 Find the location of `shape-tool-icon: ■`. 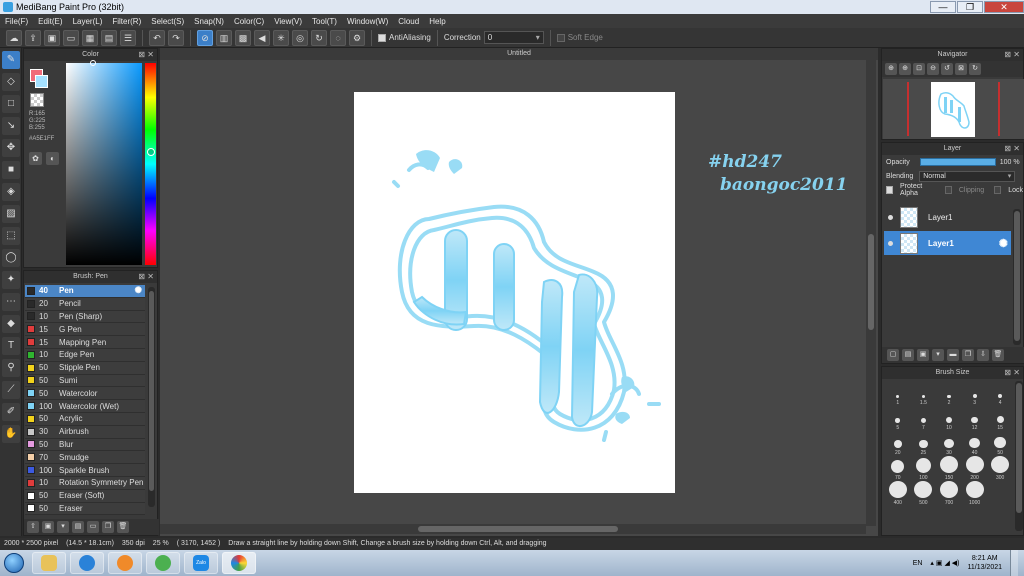

shape-tool-icon: ■ is located at coordinates (11, 170).